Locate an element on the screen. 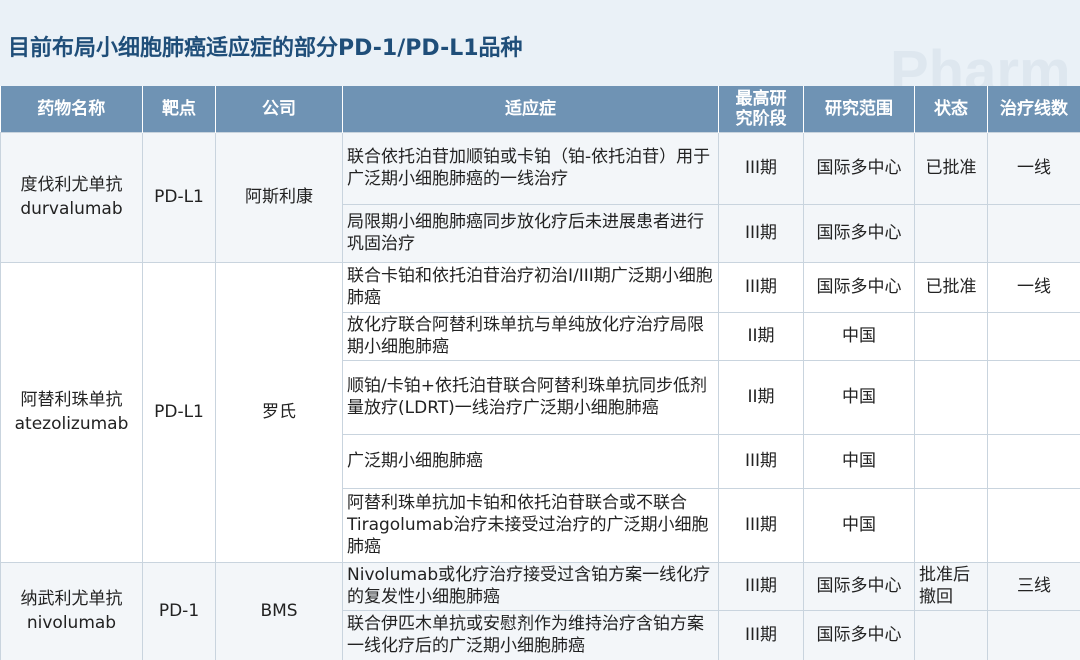 The image size is (1080, 660). title-bar: 目前布局小细胞肺癌适应症的部分PD-1/PD-L1品种 is located at coordinates (540, 43).